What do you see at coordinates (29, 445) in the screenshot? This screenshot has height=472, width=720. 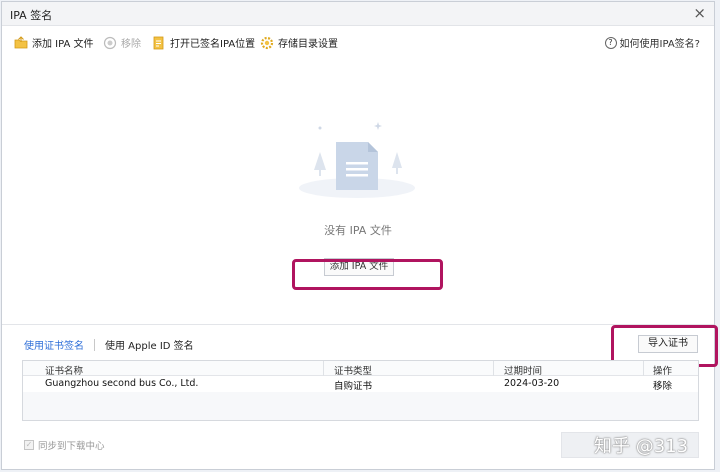 I see `sync-checkbox: ✓` at bounding box center [29, 445].